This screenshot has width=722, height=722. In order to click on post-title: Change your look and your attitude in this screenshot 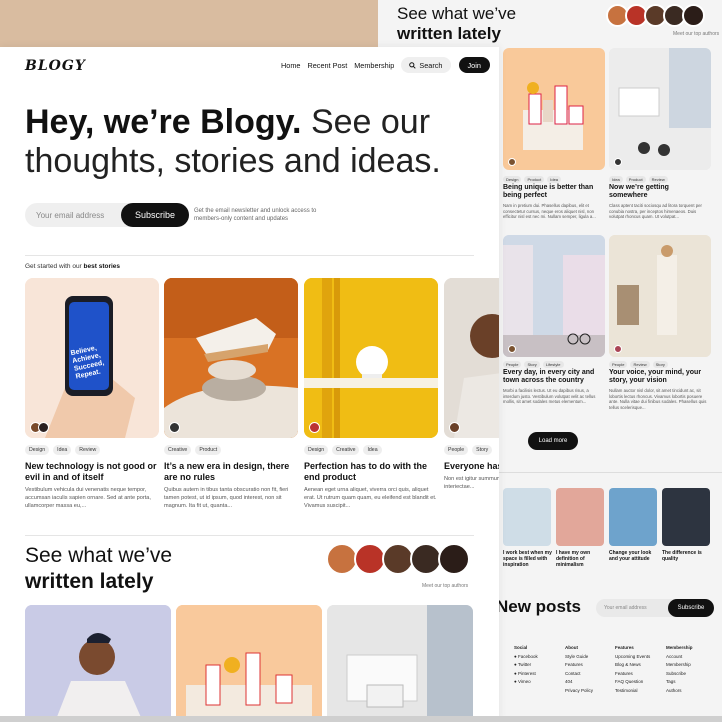, I will do `click(635, 556)`.